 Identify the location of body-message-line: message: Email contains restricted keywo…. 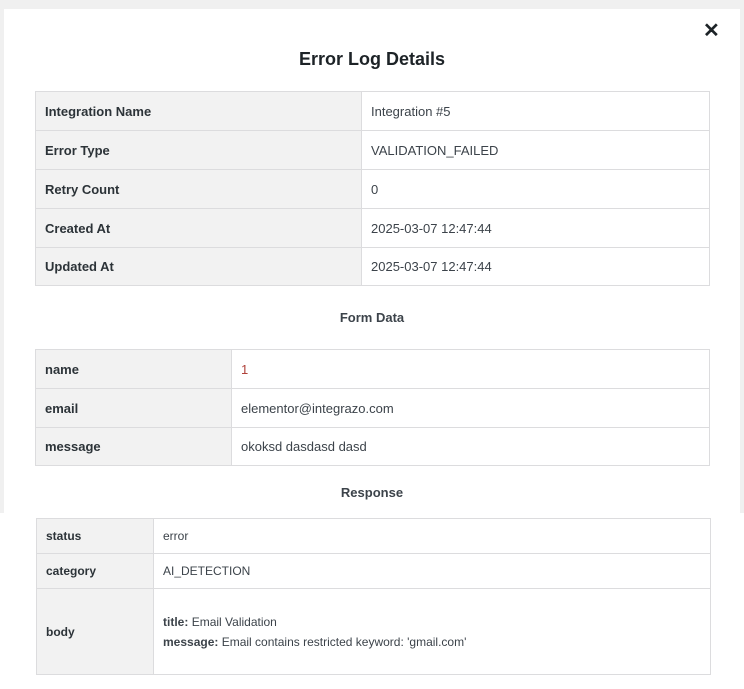
(432, 642).